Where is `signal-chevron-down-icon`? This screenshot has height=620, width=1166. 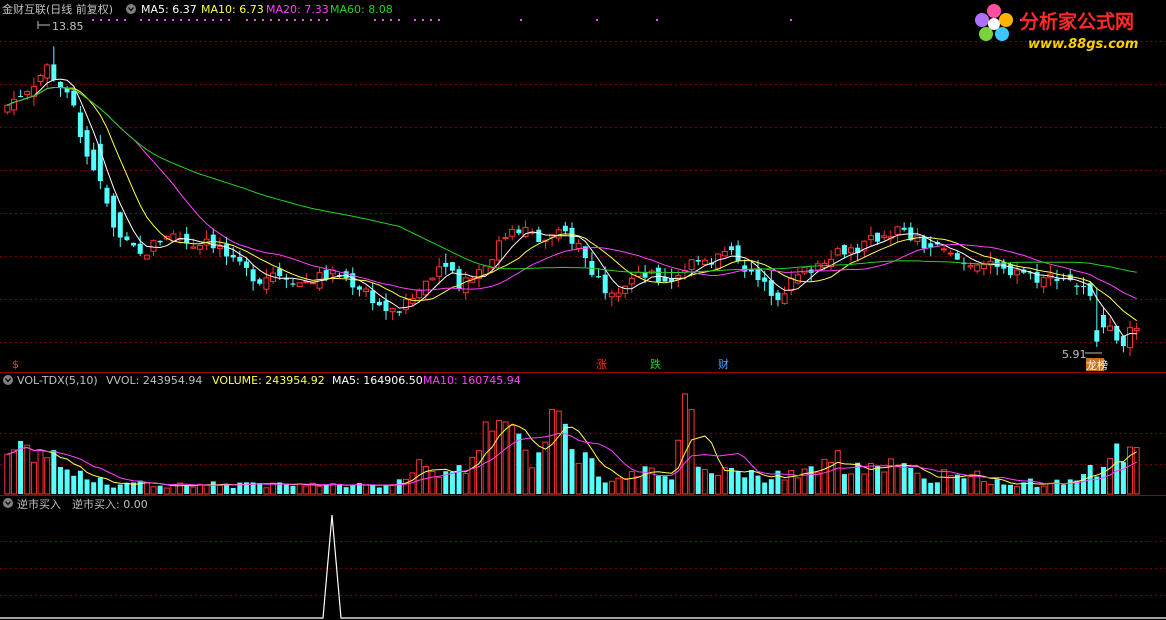 signal-chevron-down-icon is located at coordinates (8, 503).